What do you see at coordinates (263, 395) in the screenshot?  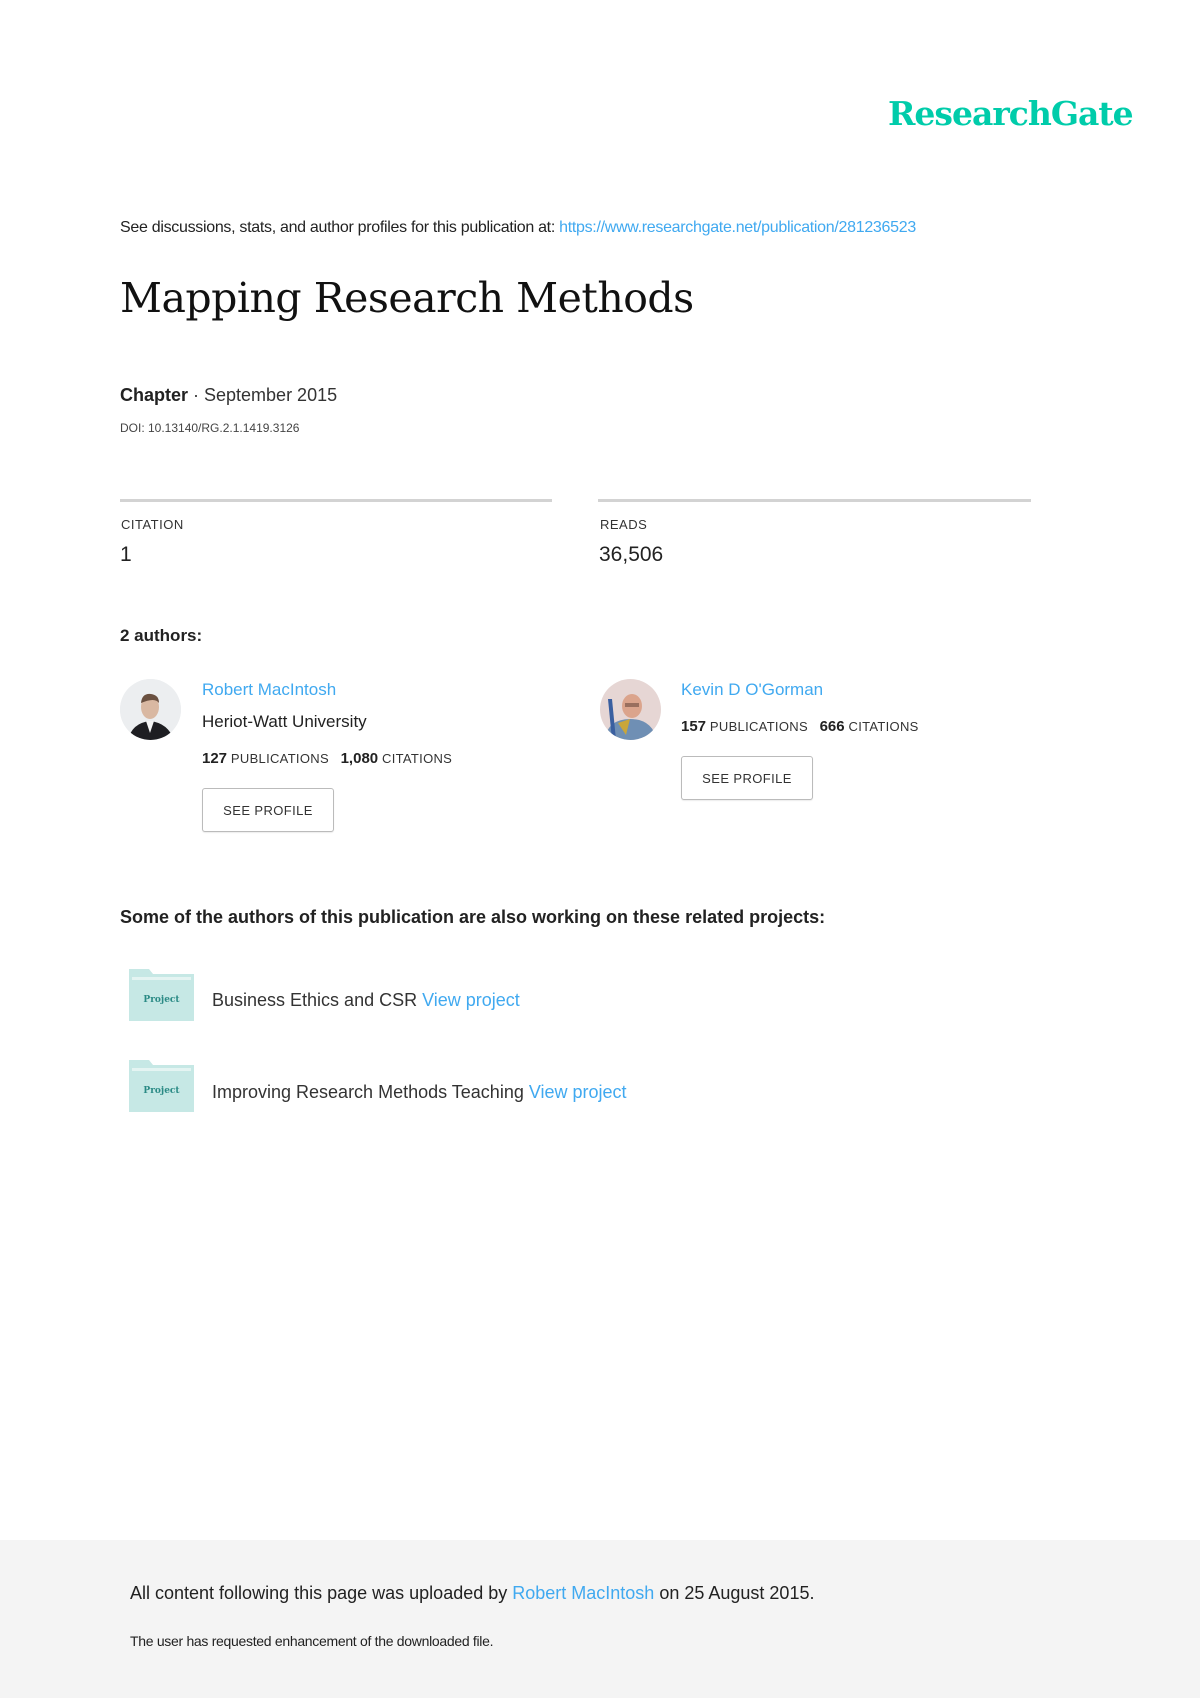 I see `publication-date: · September 2015` at bounding box center [263, 395].